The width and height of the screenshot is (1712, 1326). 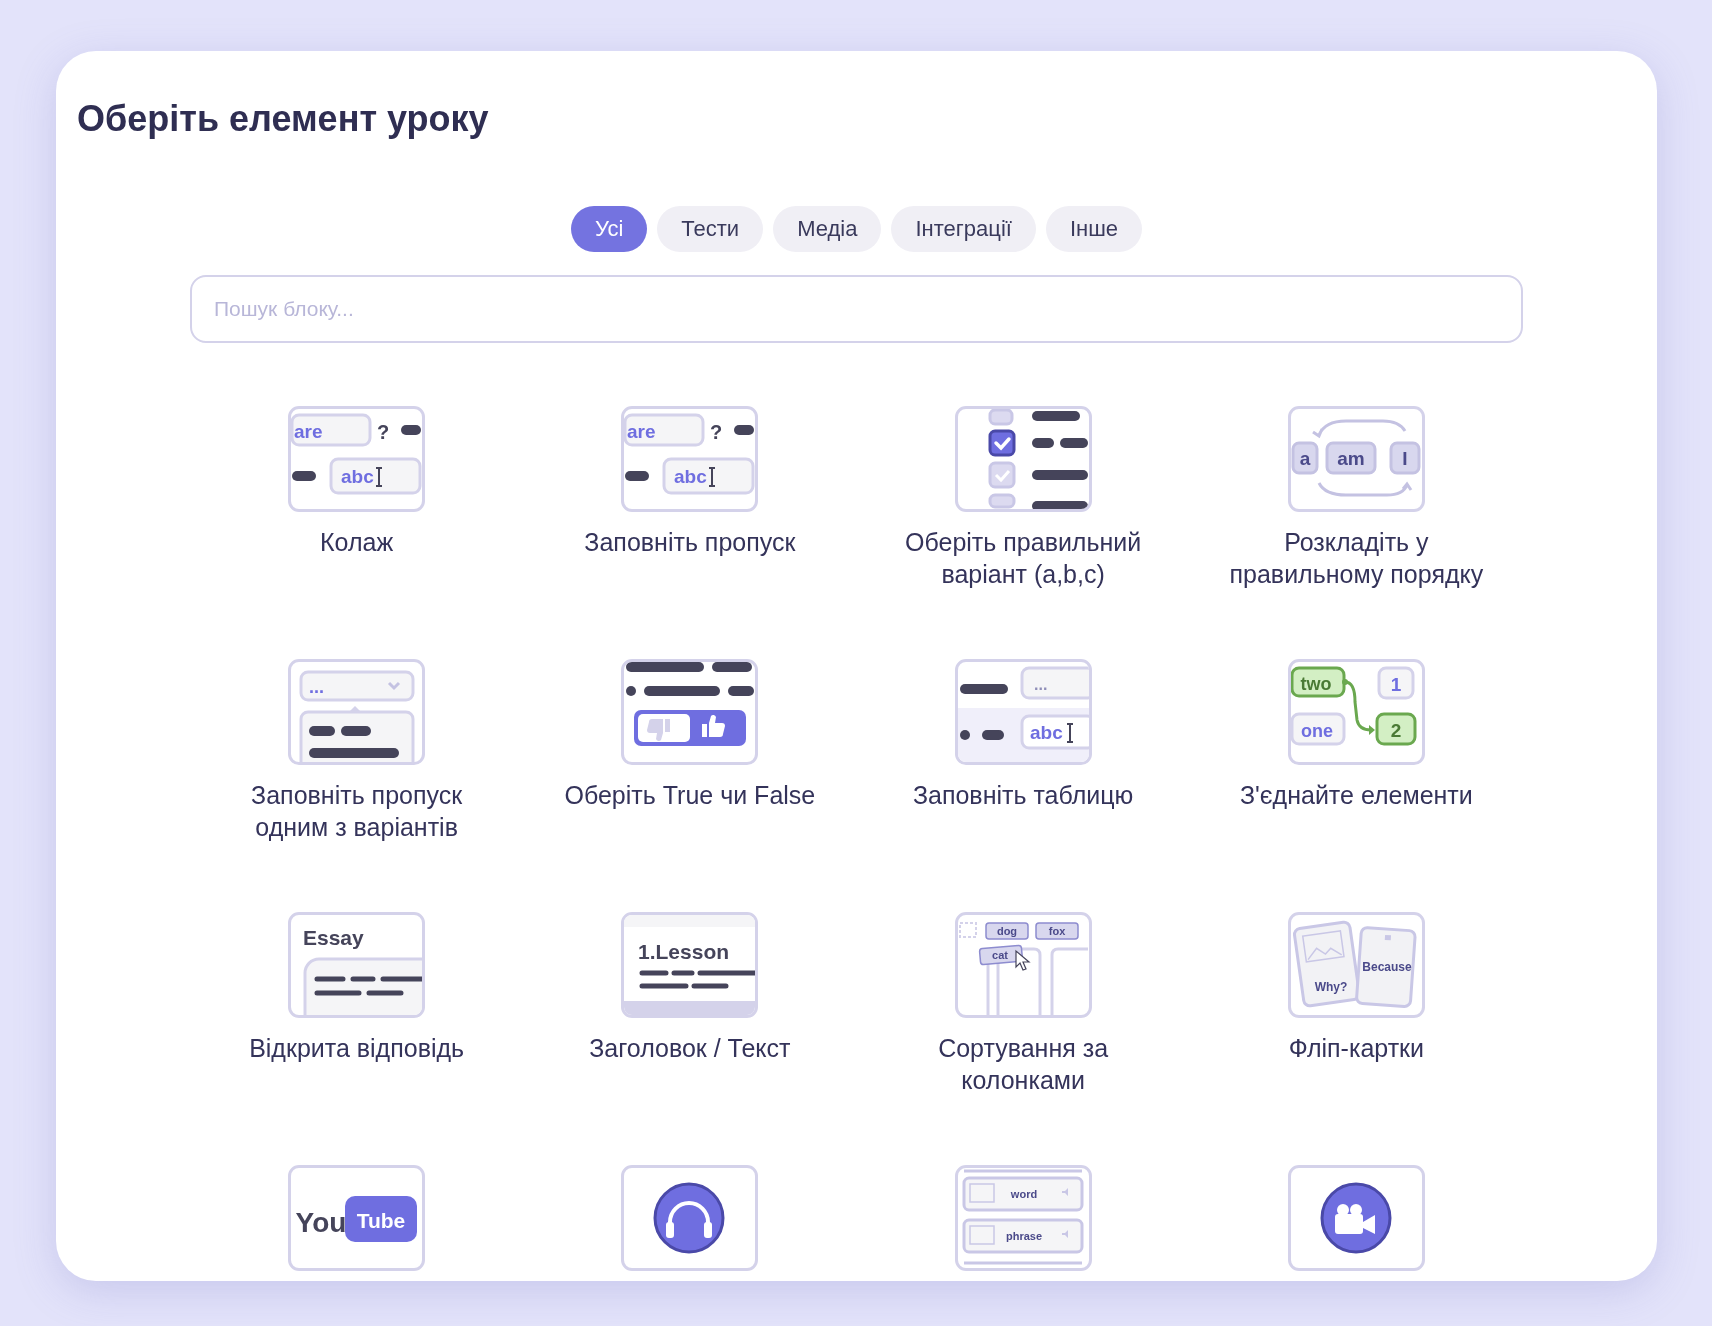 What do you see at coordinates (684, 951) in the screenshot?
I see `preview-word: 1.Lesson` at bounding box center [684, 951].